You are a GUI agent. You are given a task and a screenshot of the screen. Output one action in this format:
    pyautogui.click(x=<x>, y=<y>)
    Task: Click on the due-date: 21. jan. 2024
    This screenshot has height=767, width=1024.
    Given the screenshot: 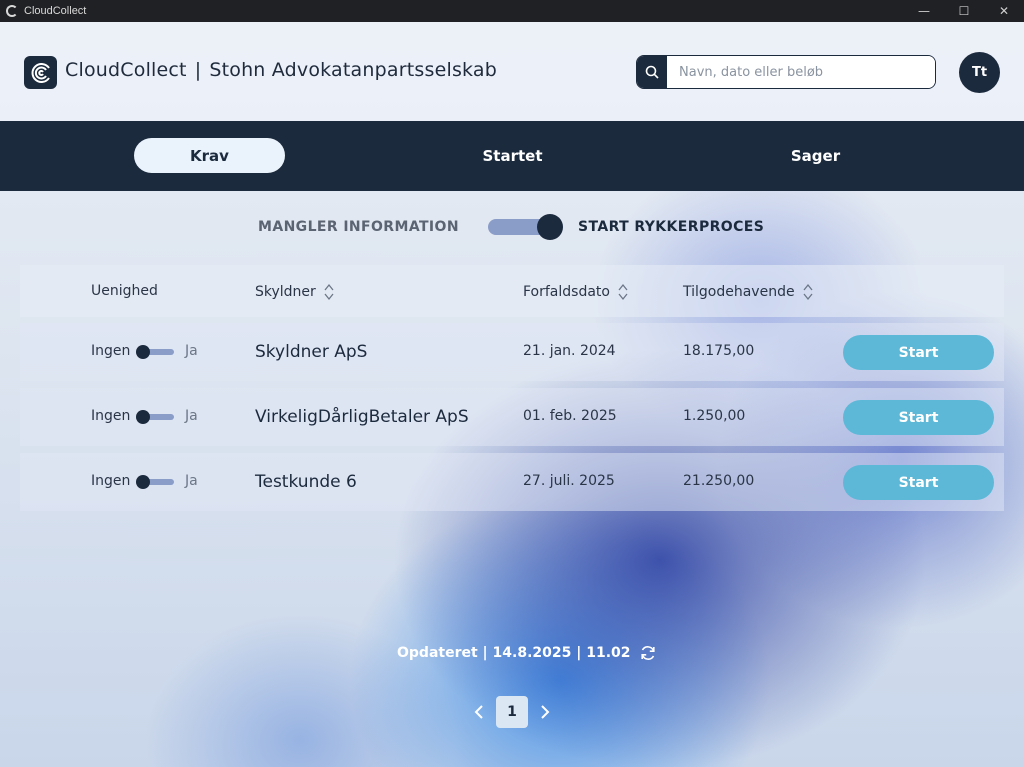 What is the action you would take?
    pyautogui.click(x=569, y=351)
    